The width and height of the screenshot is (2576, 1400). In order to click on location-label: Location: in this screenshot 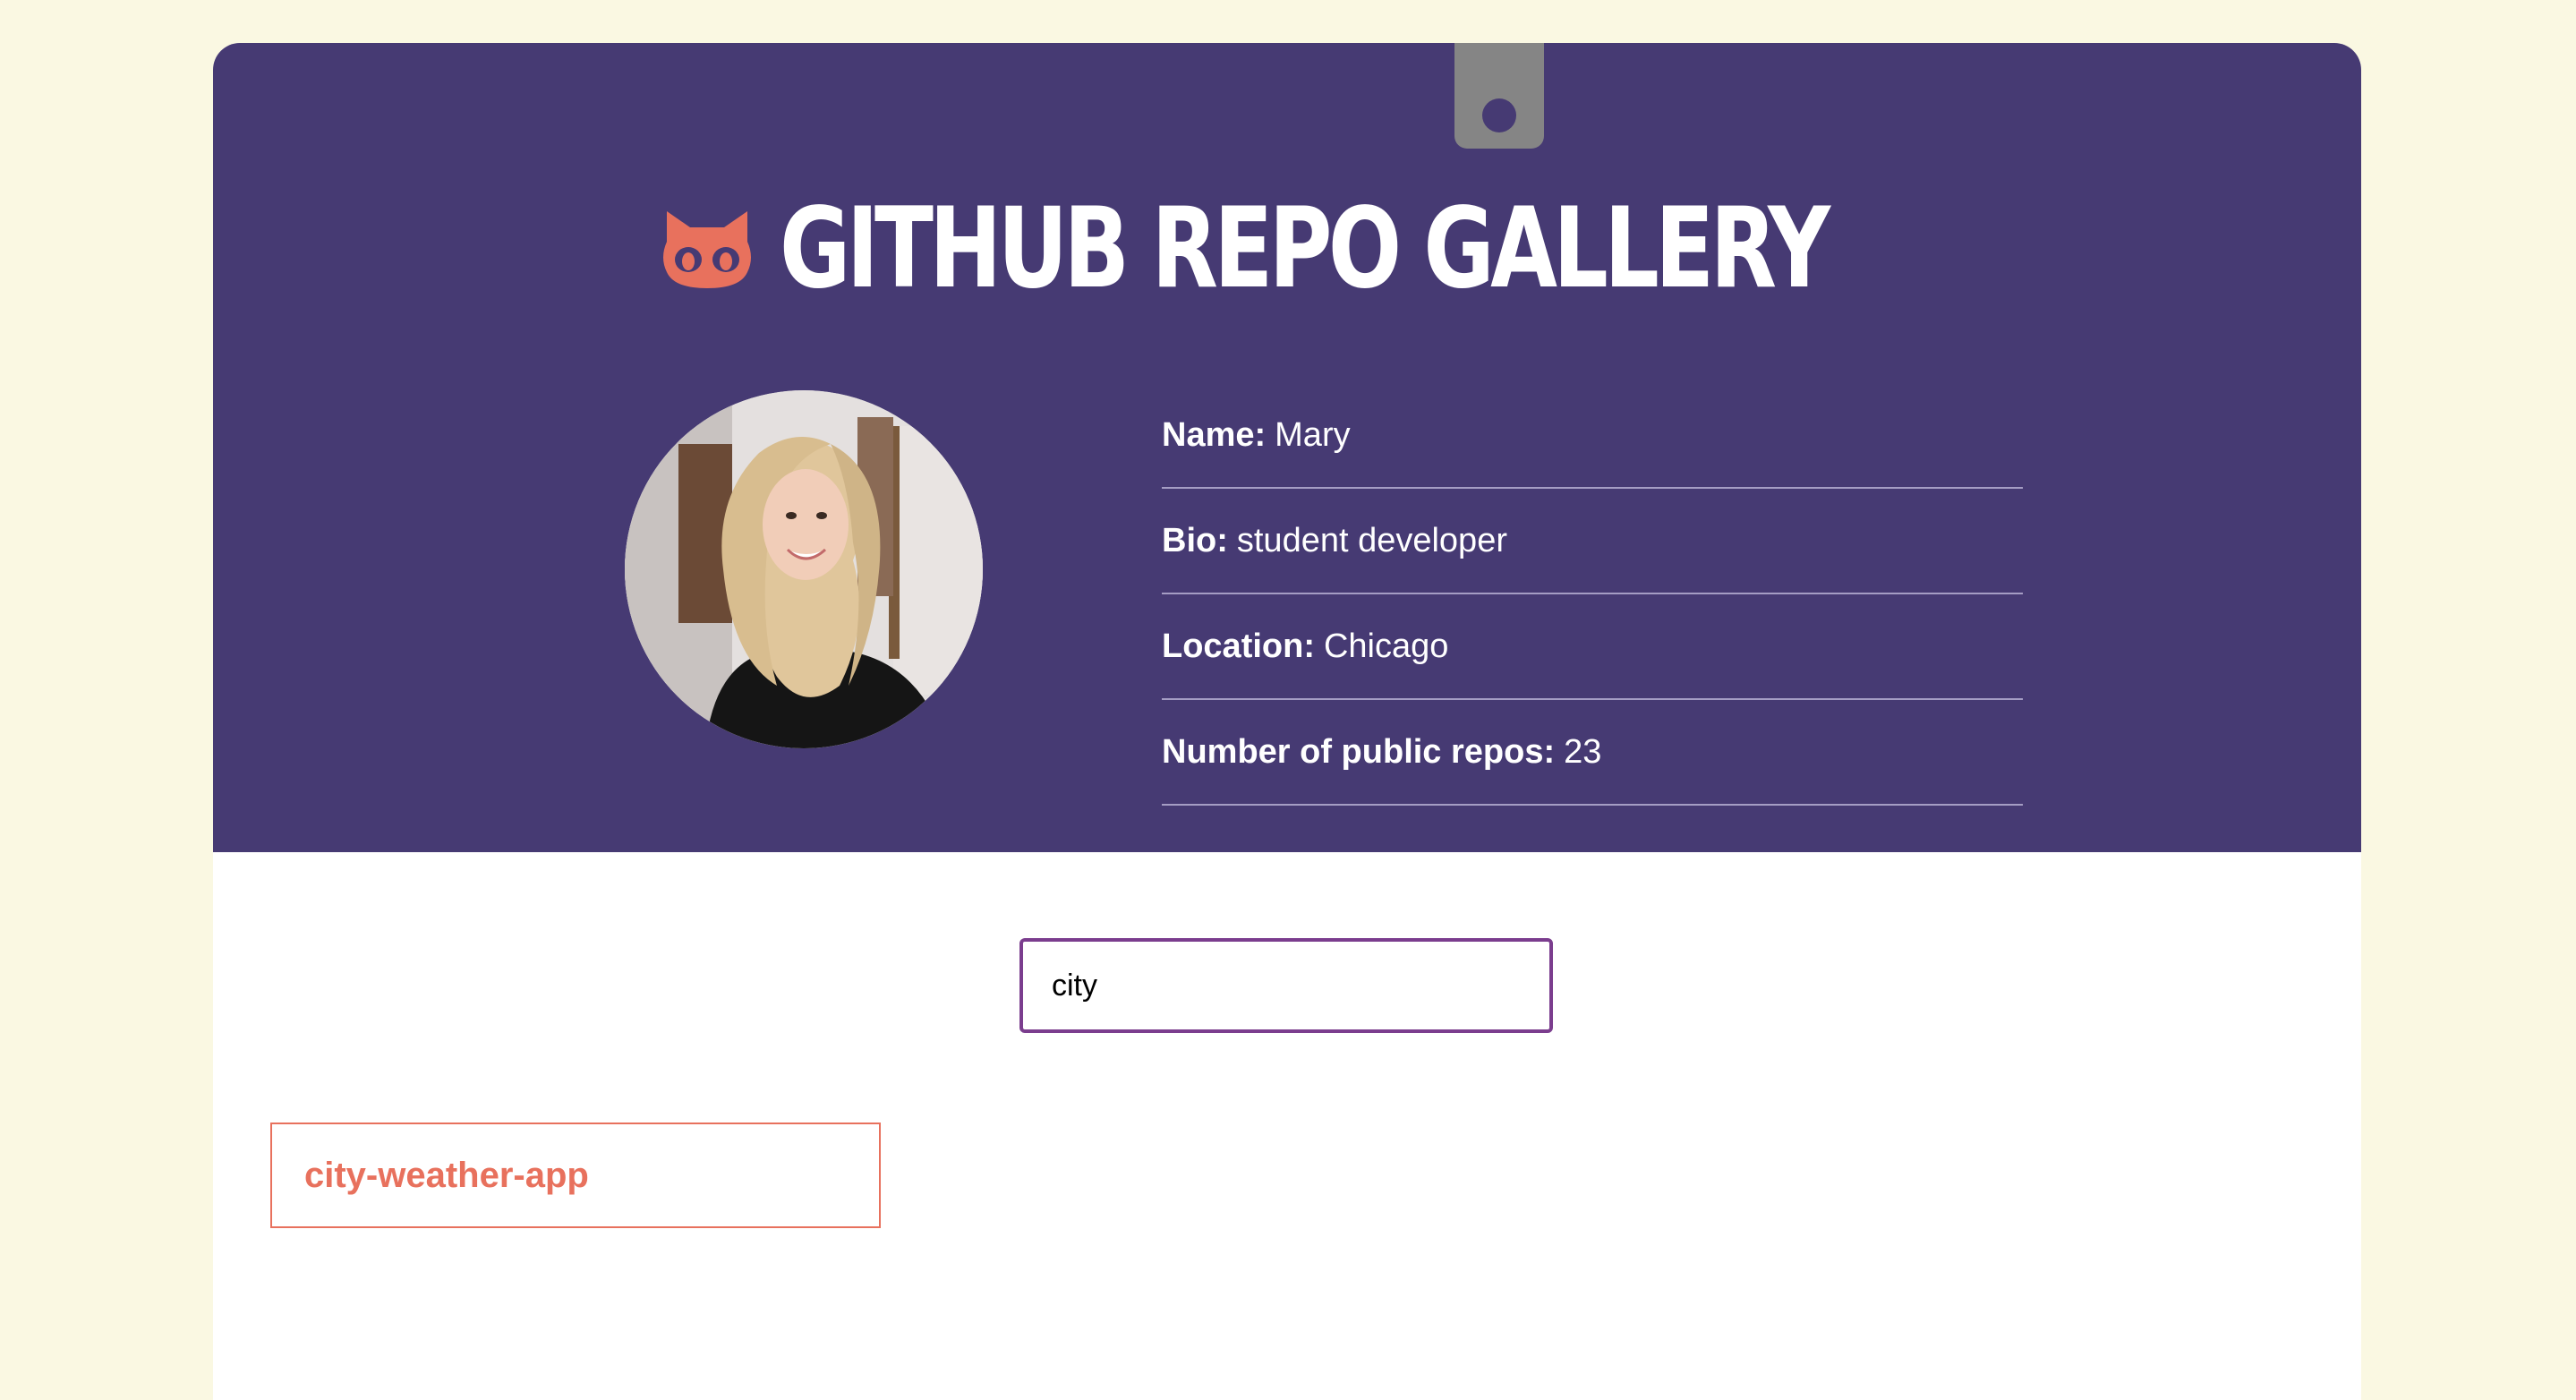, I will do `click(1238, 646)`.